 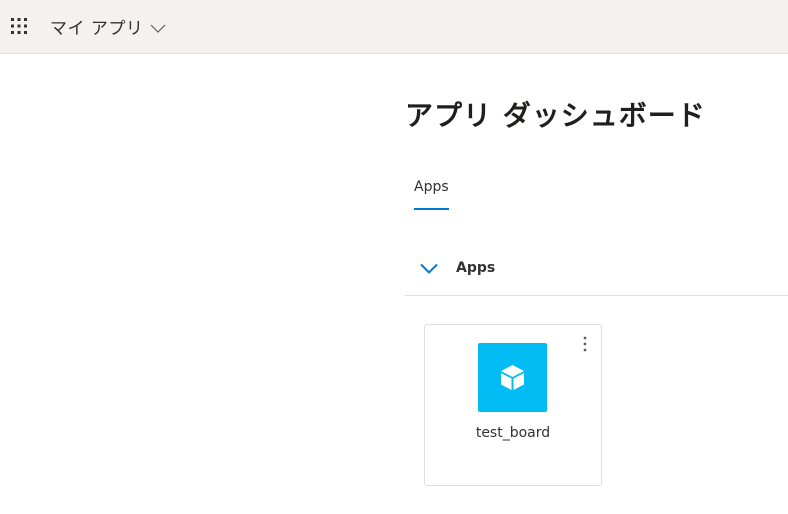 I want to click on app-tile-test-board: test_board, so click(x=513, y=405).